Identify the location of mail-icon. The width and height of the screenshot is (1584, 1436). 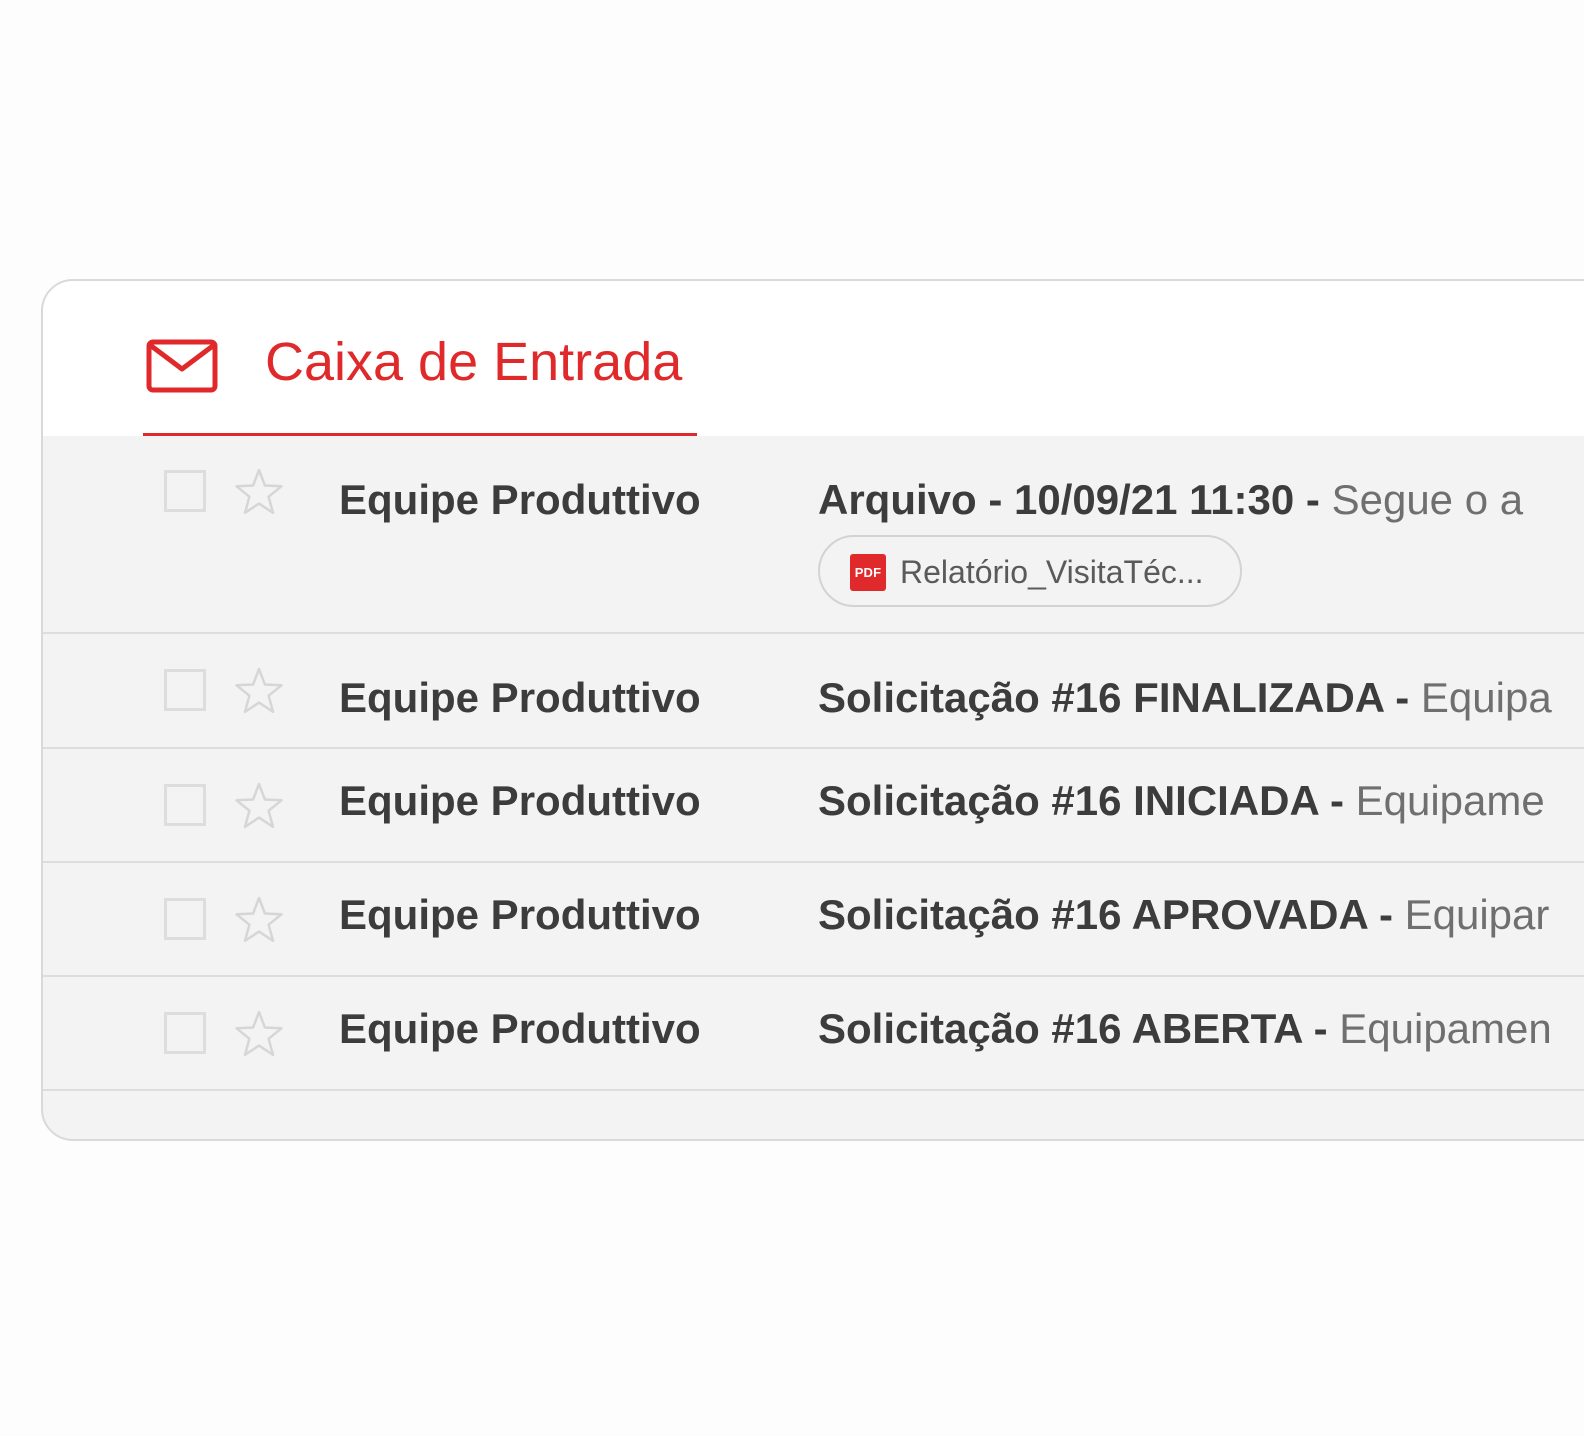
(182, 366).